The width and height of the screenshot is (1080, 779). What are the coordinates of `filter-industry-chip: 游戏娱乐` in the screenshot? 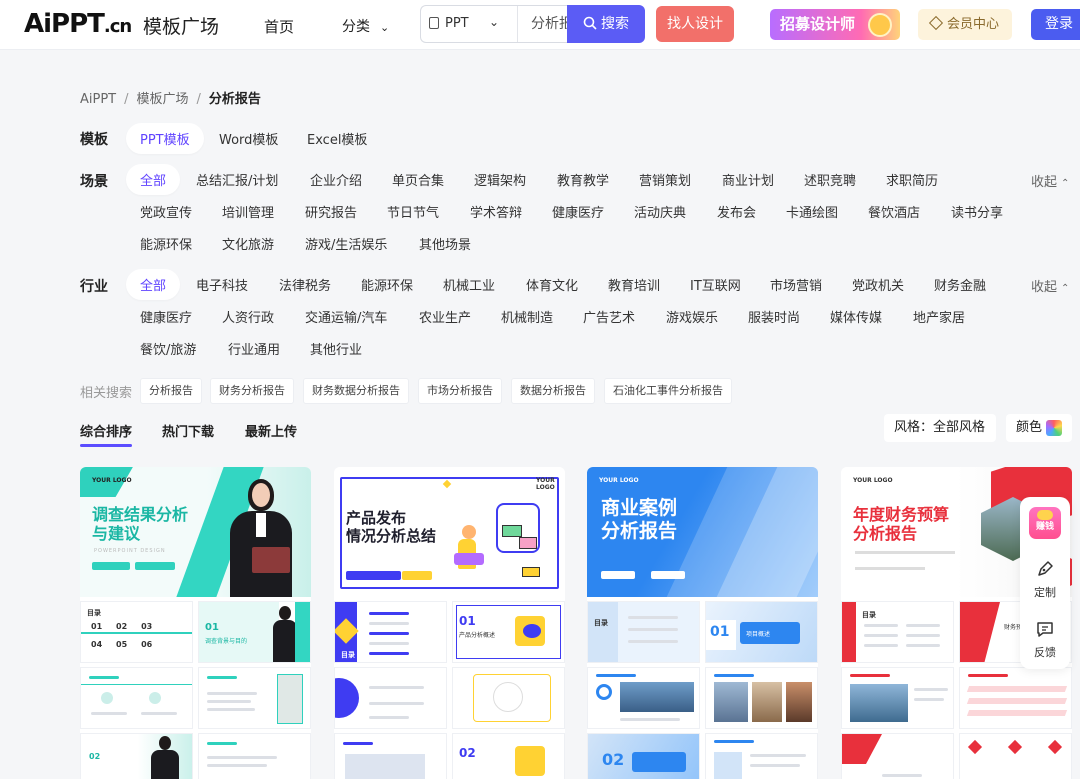 It's located at (692, 316).